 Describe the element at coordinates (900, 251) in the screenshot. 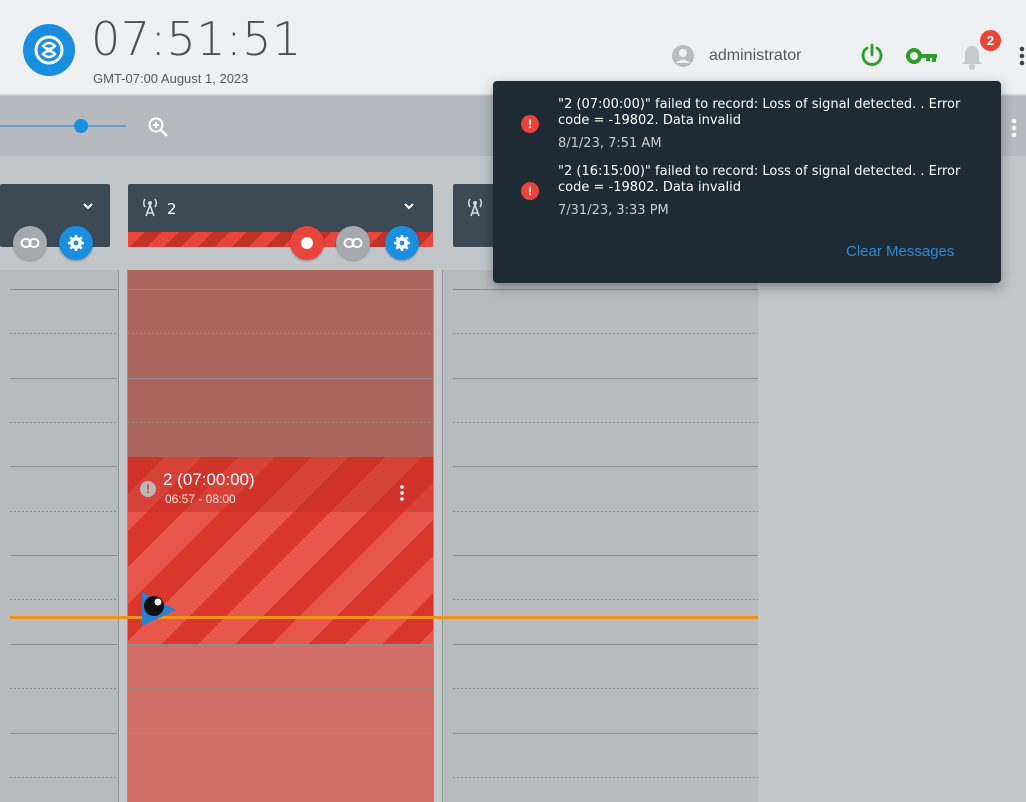

I see `clear-messages-button: Clear Messages` at that location.